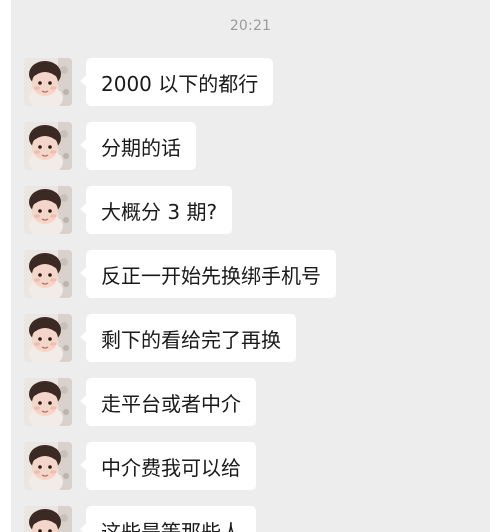 Image resolution: width=500 pixels, height=532 pixels. I want to click on message-row: 中介费我可以给, so click(140, 468).